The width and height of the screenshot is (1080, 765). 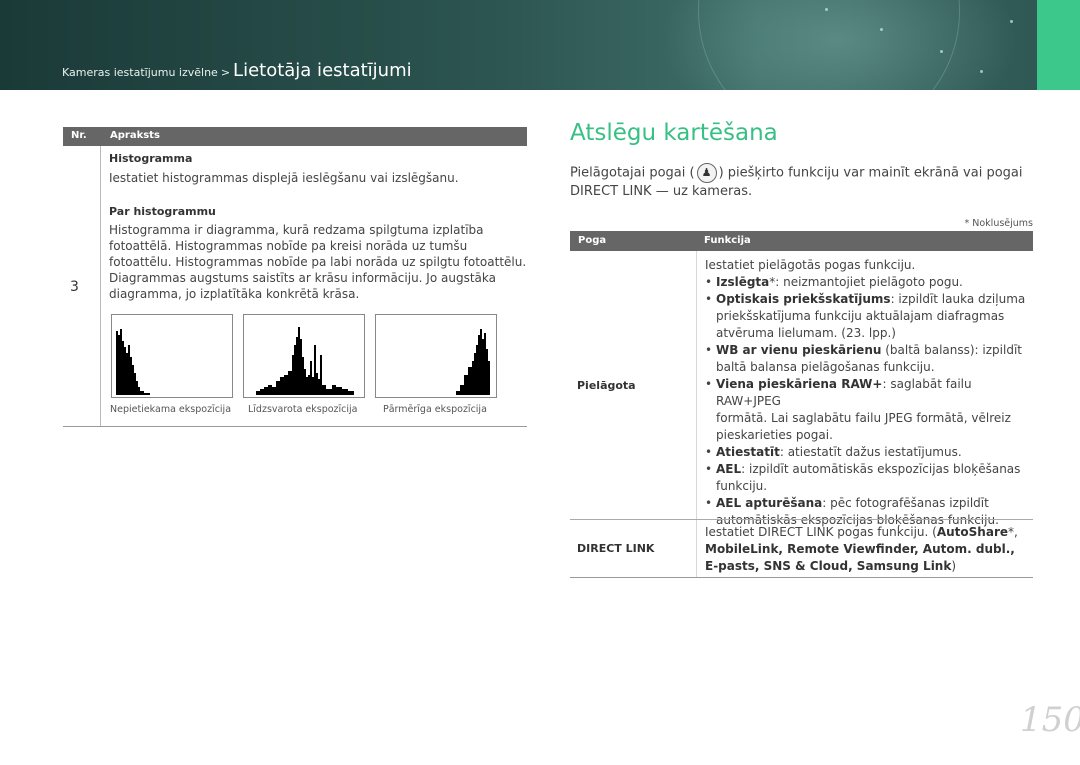 What do you see at coordinates (172, 356) in the screenshot?
I see `histogram-underexposed` at bounding box center [172, 356].